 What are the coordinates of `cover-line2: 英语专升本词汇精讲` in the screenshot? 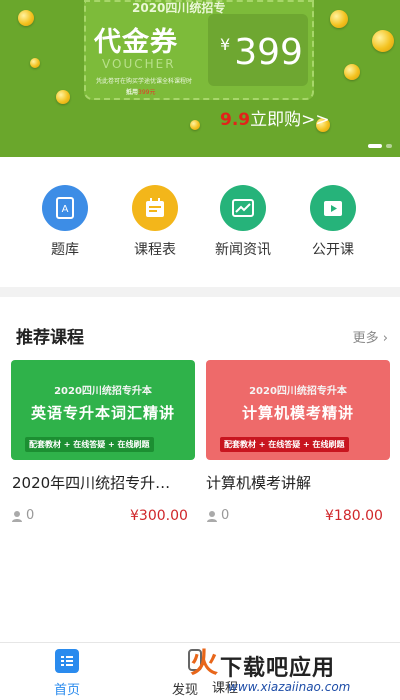 It's located at (102, 413).